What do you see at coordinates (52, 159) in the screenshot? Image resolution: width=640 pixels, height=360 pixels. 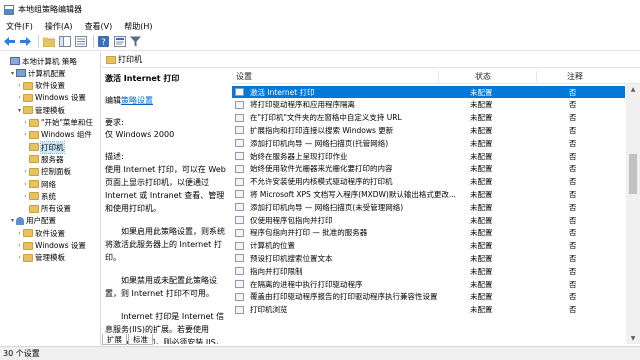 I see `tree-item-label: 服务器` at bounding box center [52, 159].